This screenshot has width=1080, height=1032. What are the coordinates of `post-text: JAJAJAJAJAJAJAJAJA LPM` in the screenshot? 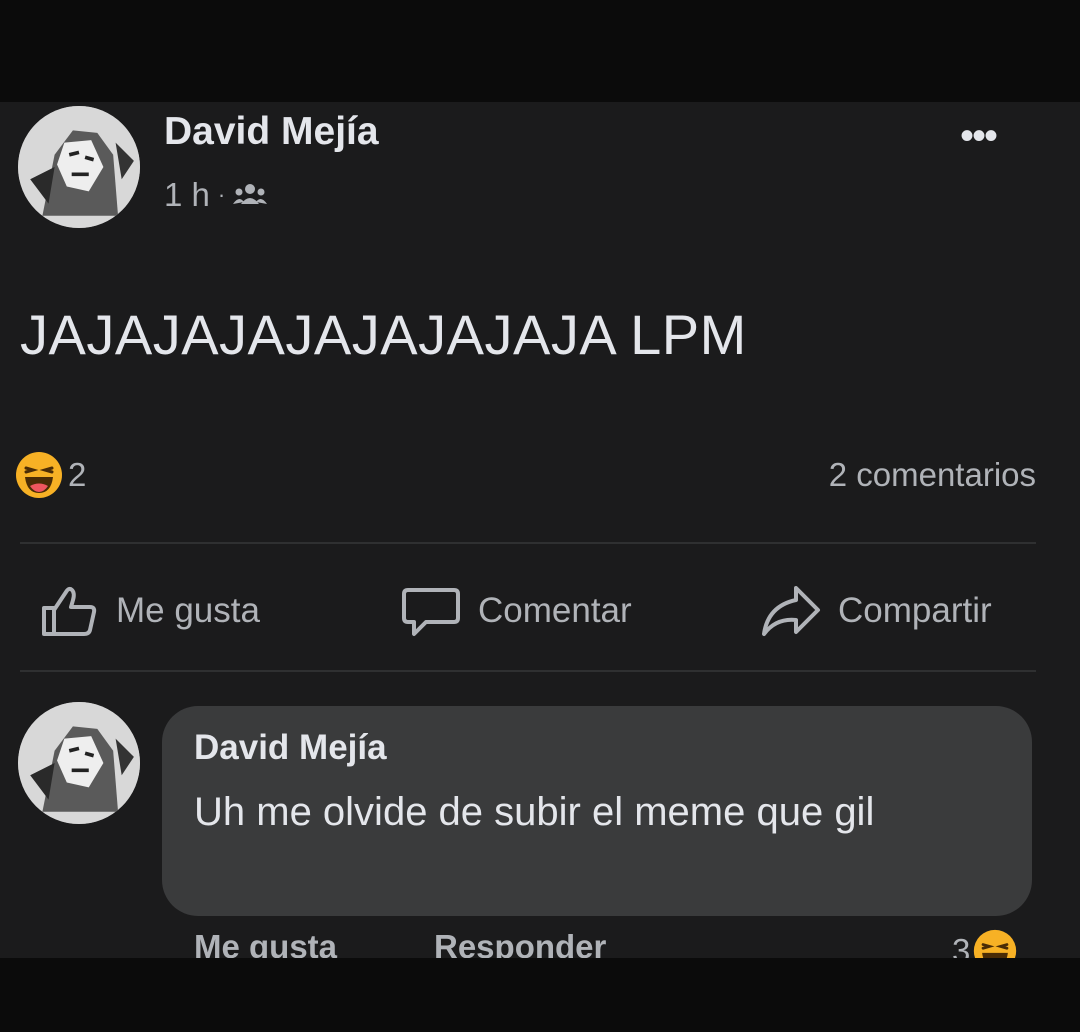 It's located at (383, 334).